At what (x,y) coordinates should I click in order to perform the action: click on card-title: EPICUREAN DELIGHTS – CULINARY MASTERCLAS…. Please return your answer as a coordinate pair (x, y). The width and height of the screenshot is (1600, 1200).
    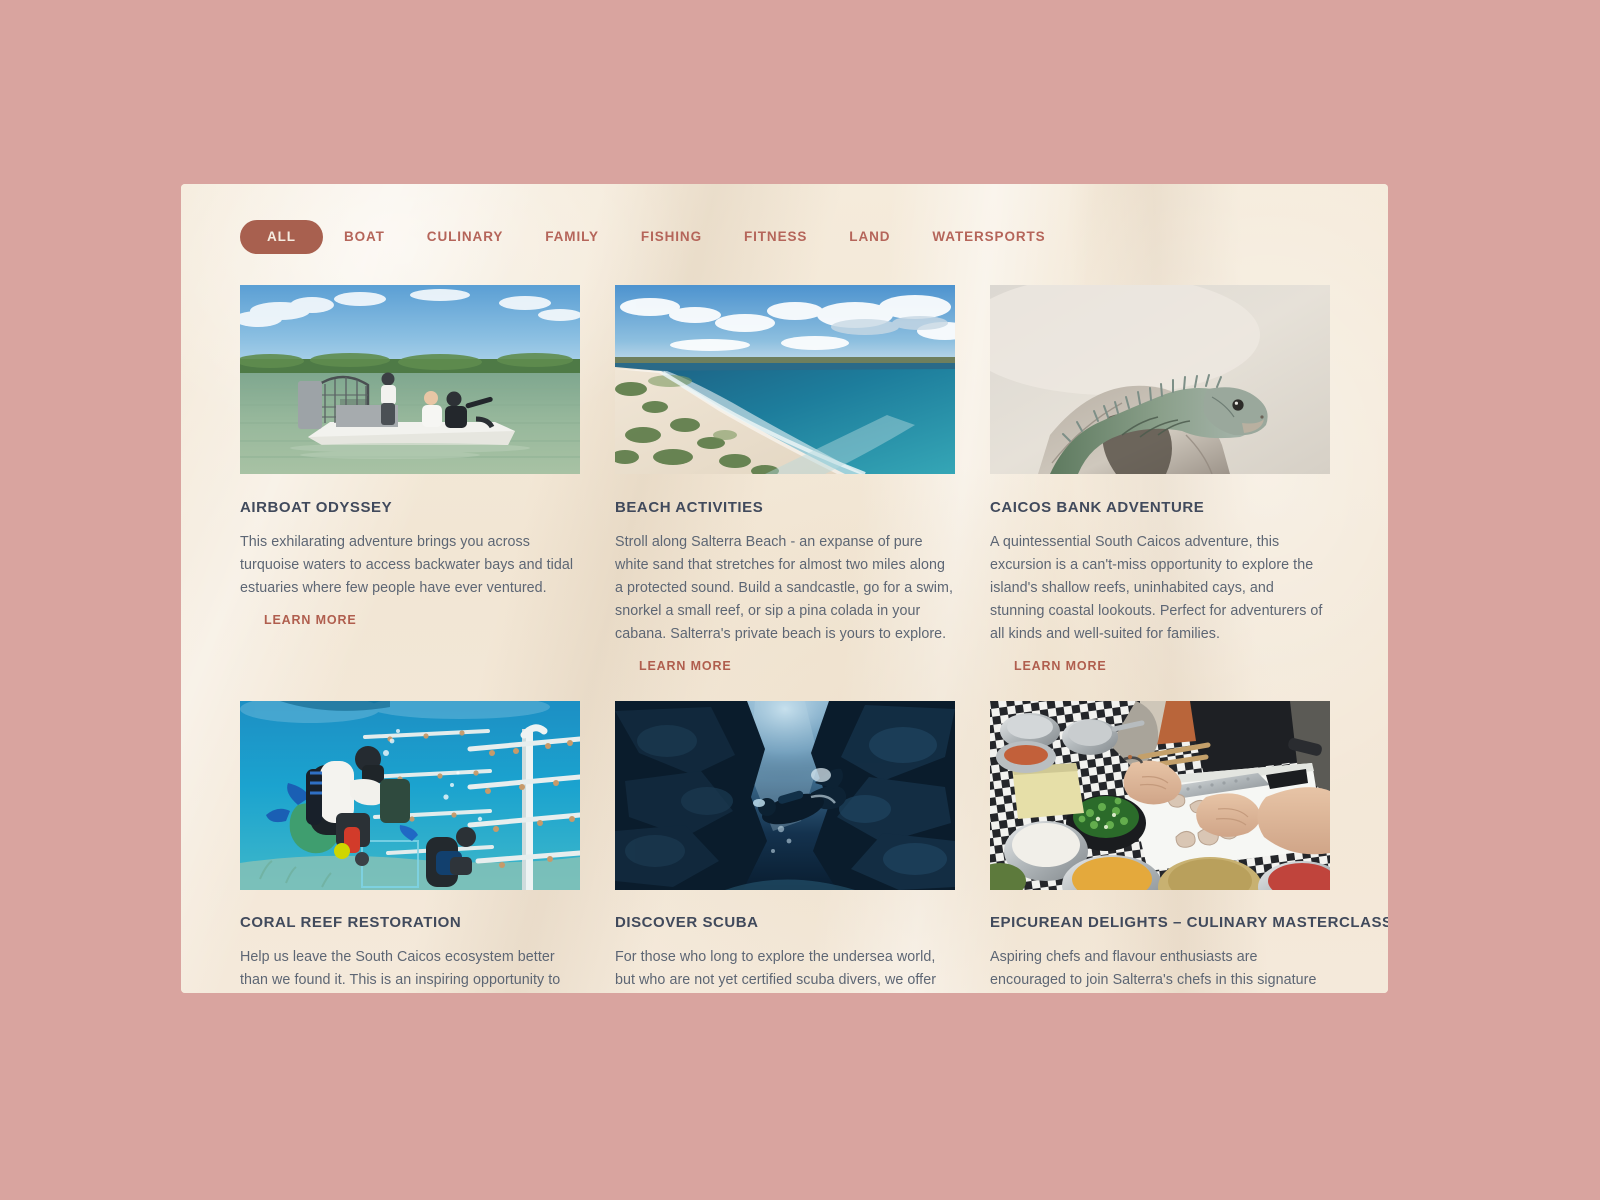
    Looking at the image, I should click on (1189, 923).